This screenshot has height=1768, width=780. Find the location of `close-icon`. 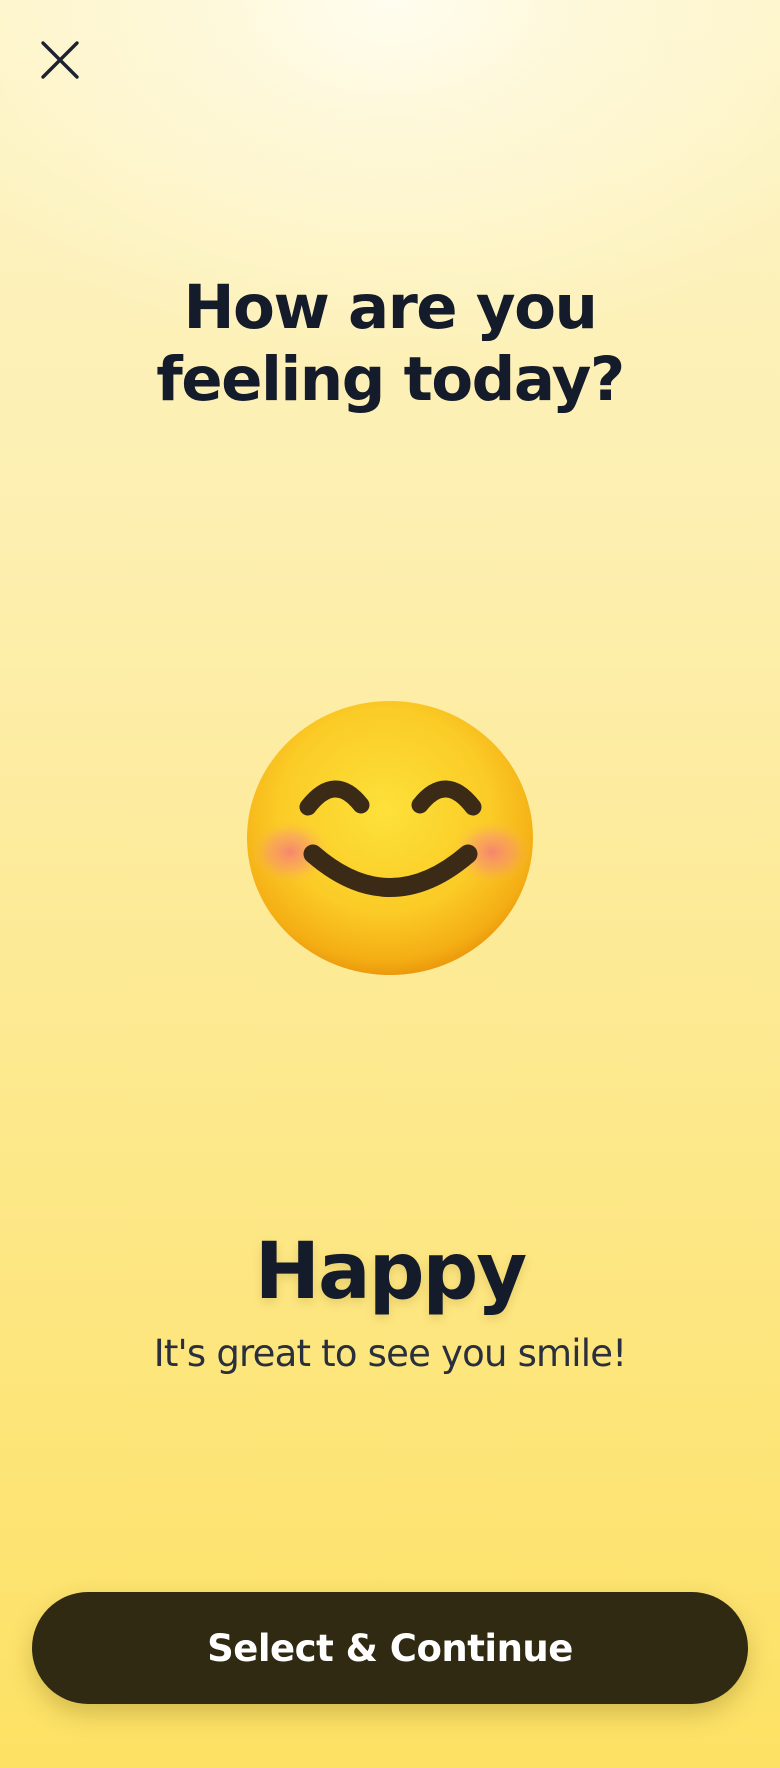

close-icon is located at coordinates (60, 60).